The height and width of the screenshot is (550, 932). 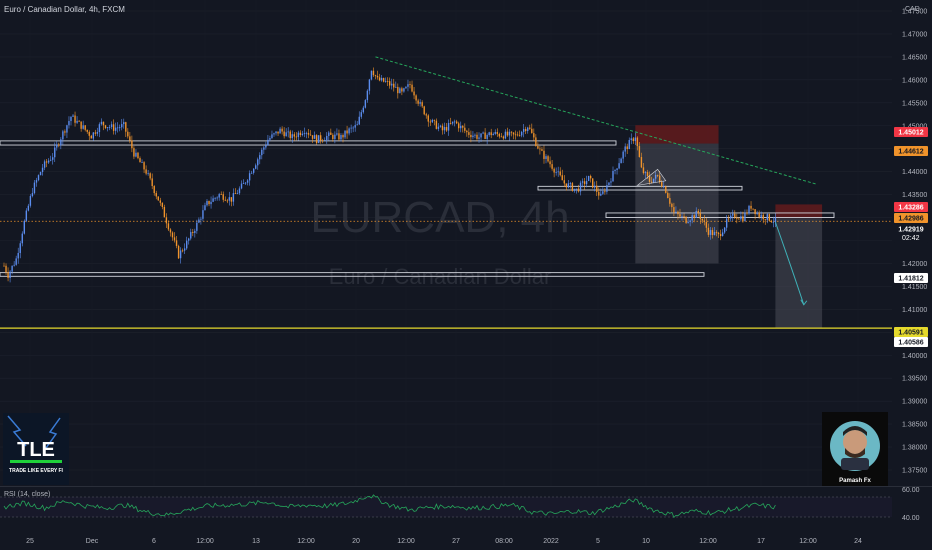 I want to click on position-zones, so click(x=729, y=227).